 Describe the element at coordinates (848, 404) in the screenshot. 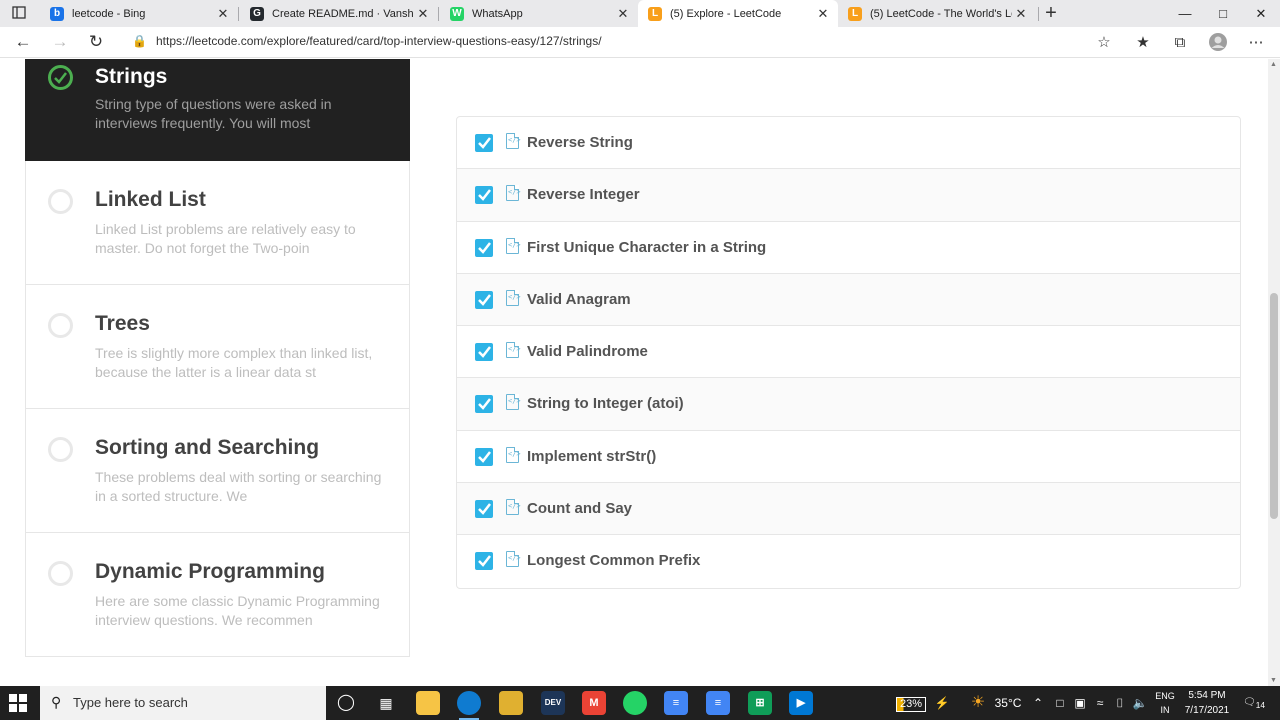

I see `problem-row: </> String to Integer (atoi)` at that location.